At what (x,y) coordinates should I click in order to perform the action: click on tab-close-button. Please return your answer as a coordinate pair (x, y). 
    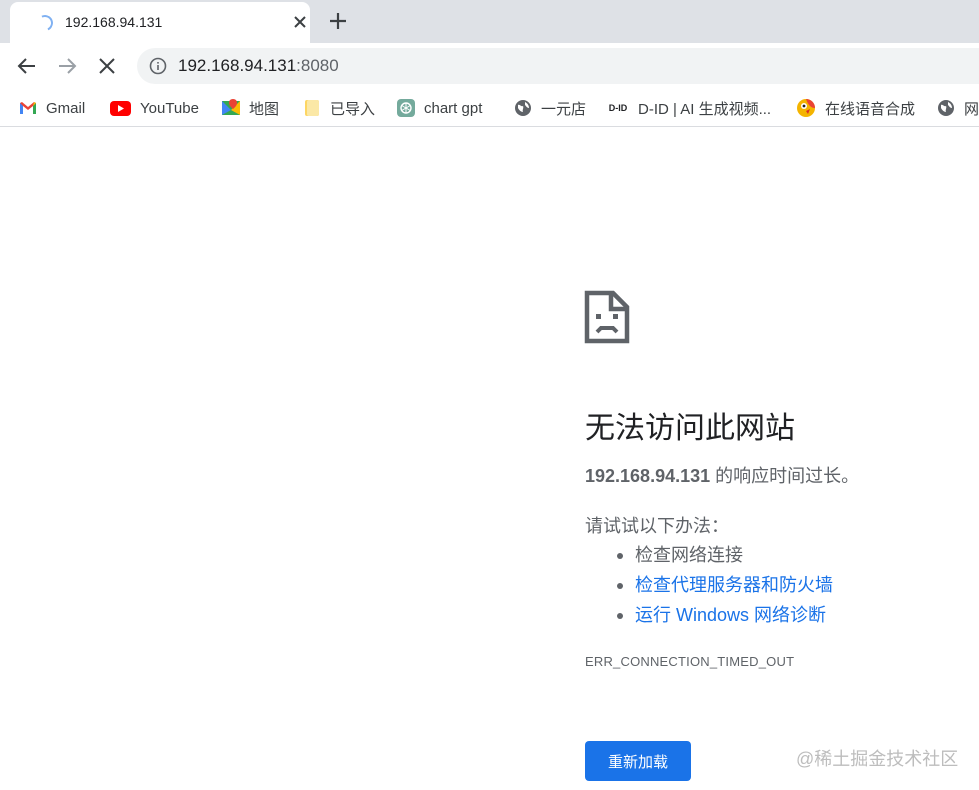
    Looking at the image, I should click on (300, 22).